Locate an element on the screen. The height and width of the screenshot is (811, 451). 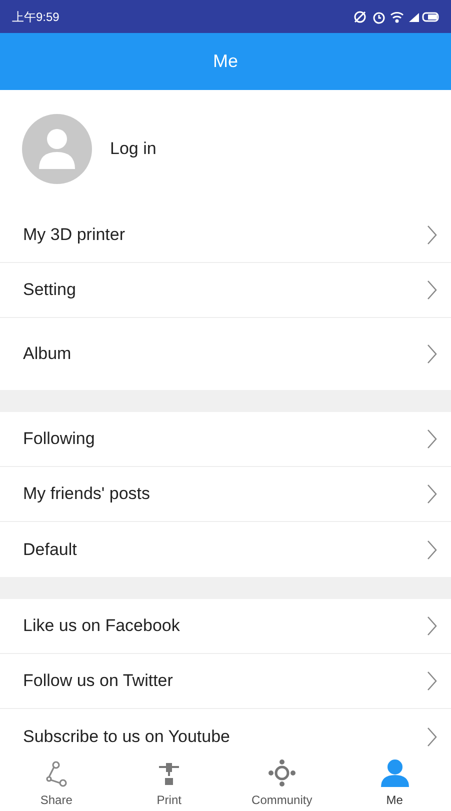
nav-tab: Share is located at coordinates (56, 784).